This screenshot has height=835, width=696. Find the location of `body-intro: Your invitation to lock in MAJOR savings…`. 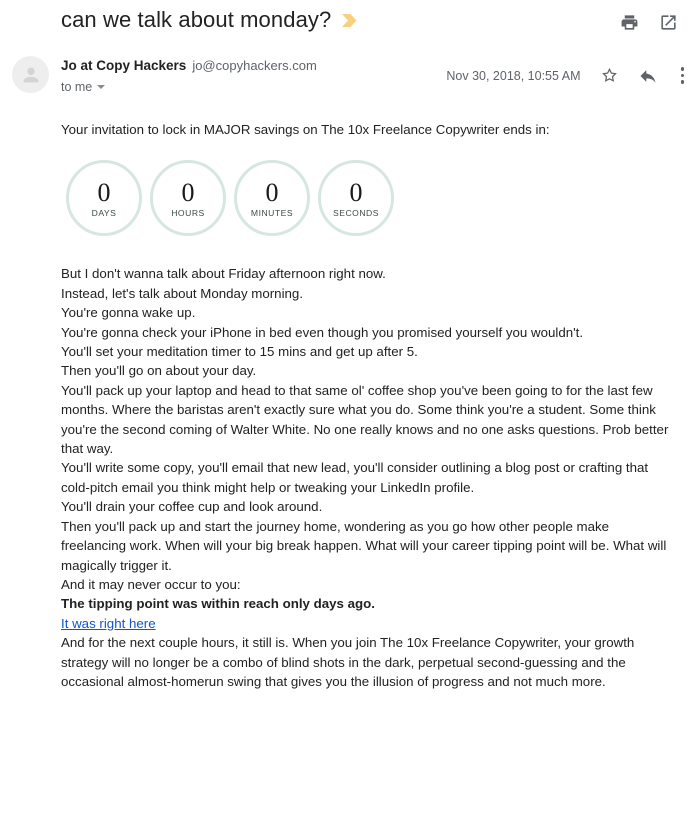

body-intro: Your invitation to lock in MAJOR savings… is located at coordinates (305, 129).